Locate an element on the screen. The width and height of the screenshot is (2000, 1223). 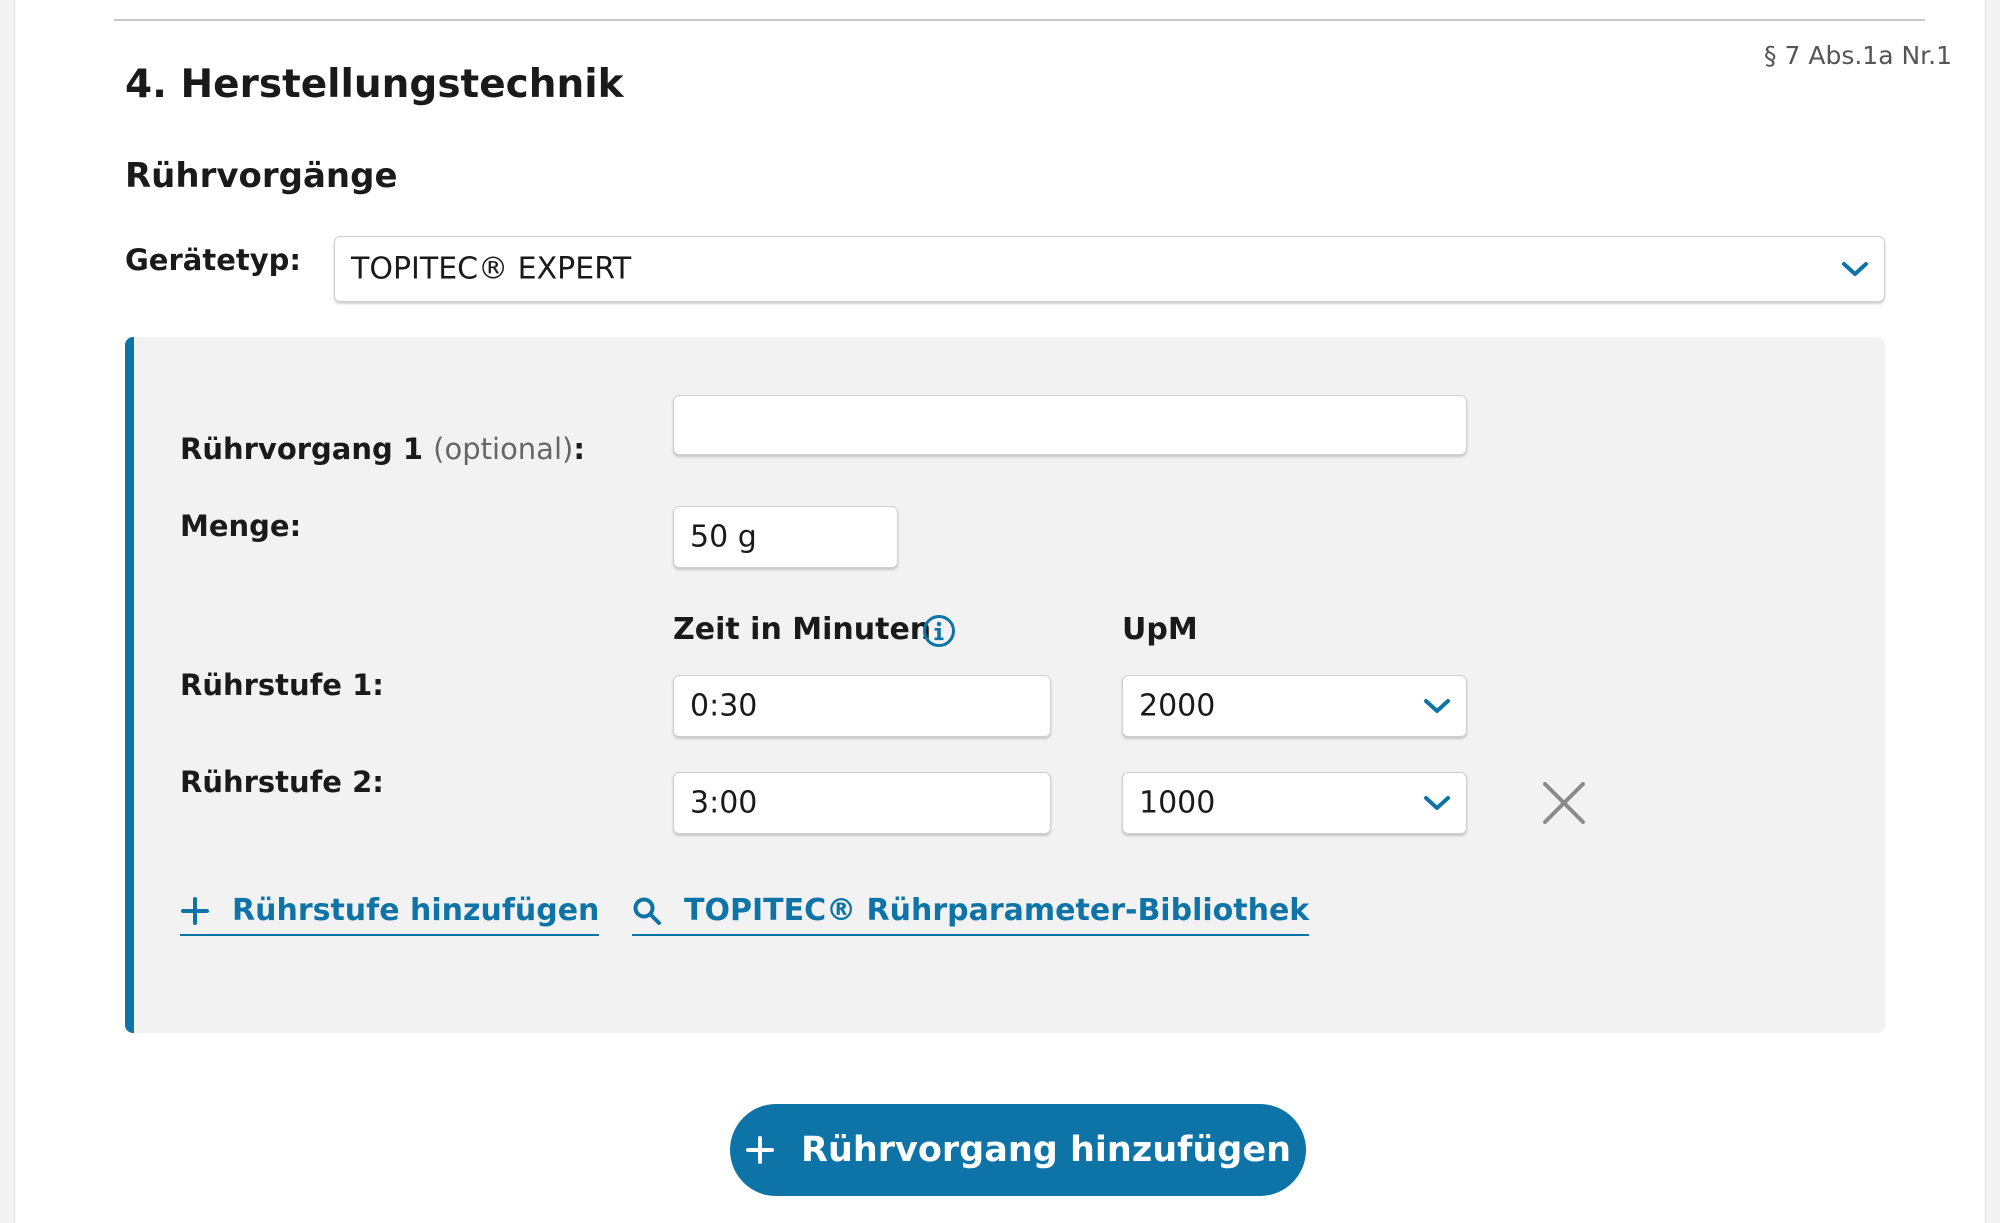
search-icon is located at coordinates (647, 911).